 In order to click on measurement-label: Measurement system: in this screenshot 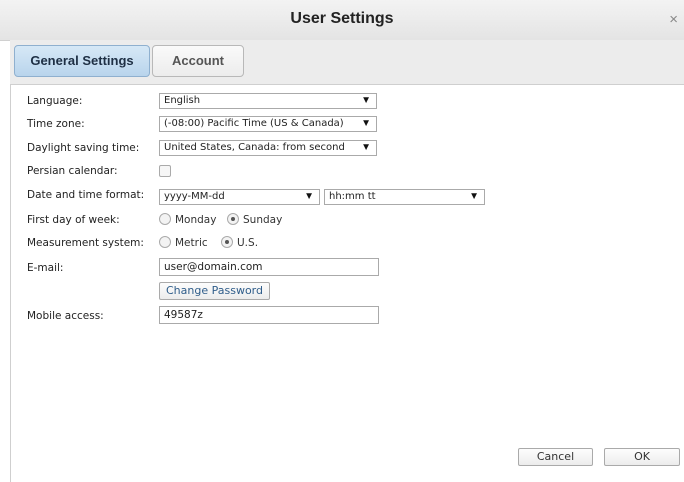, I will do `click(85, 243)`.